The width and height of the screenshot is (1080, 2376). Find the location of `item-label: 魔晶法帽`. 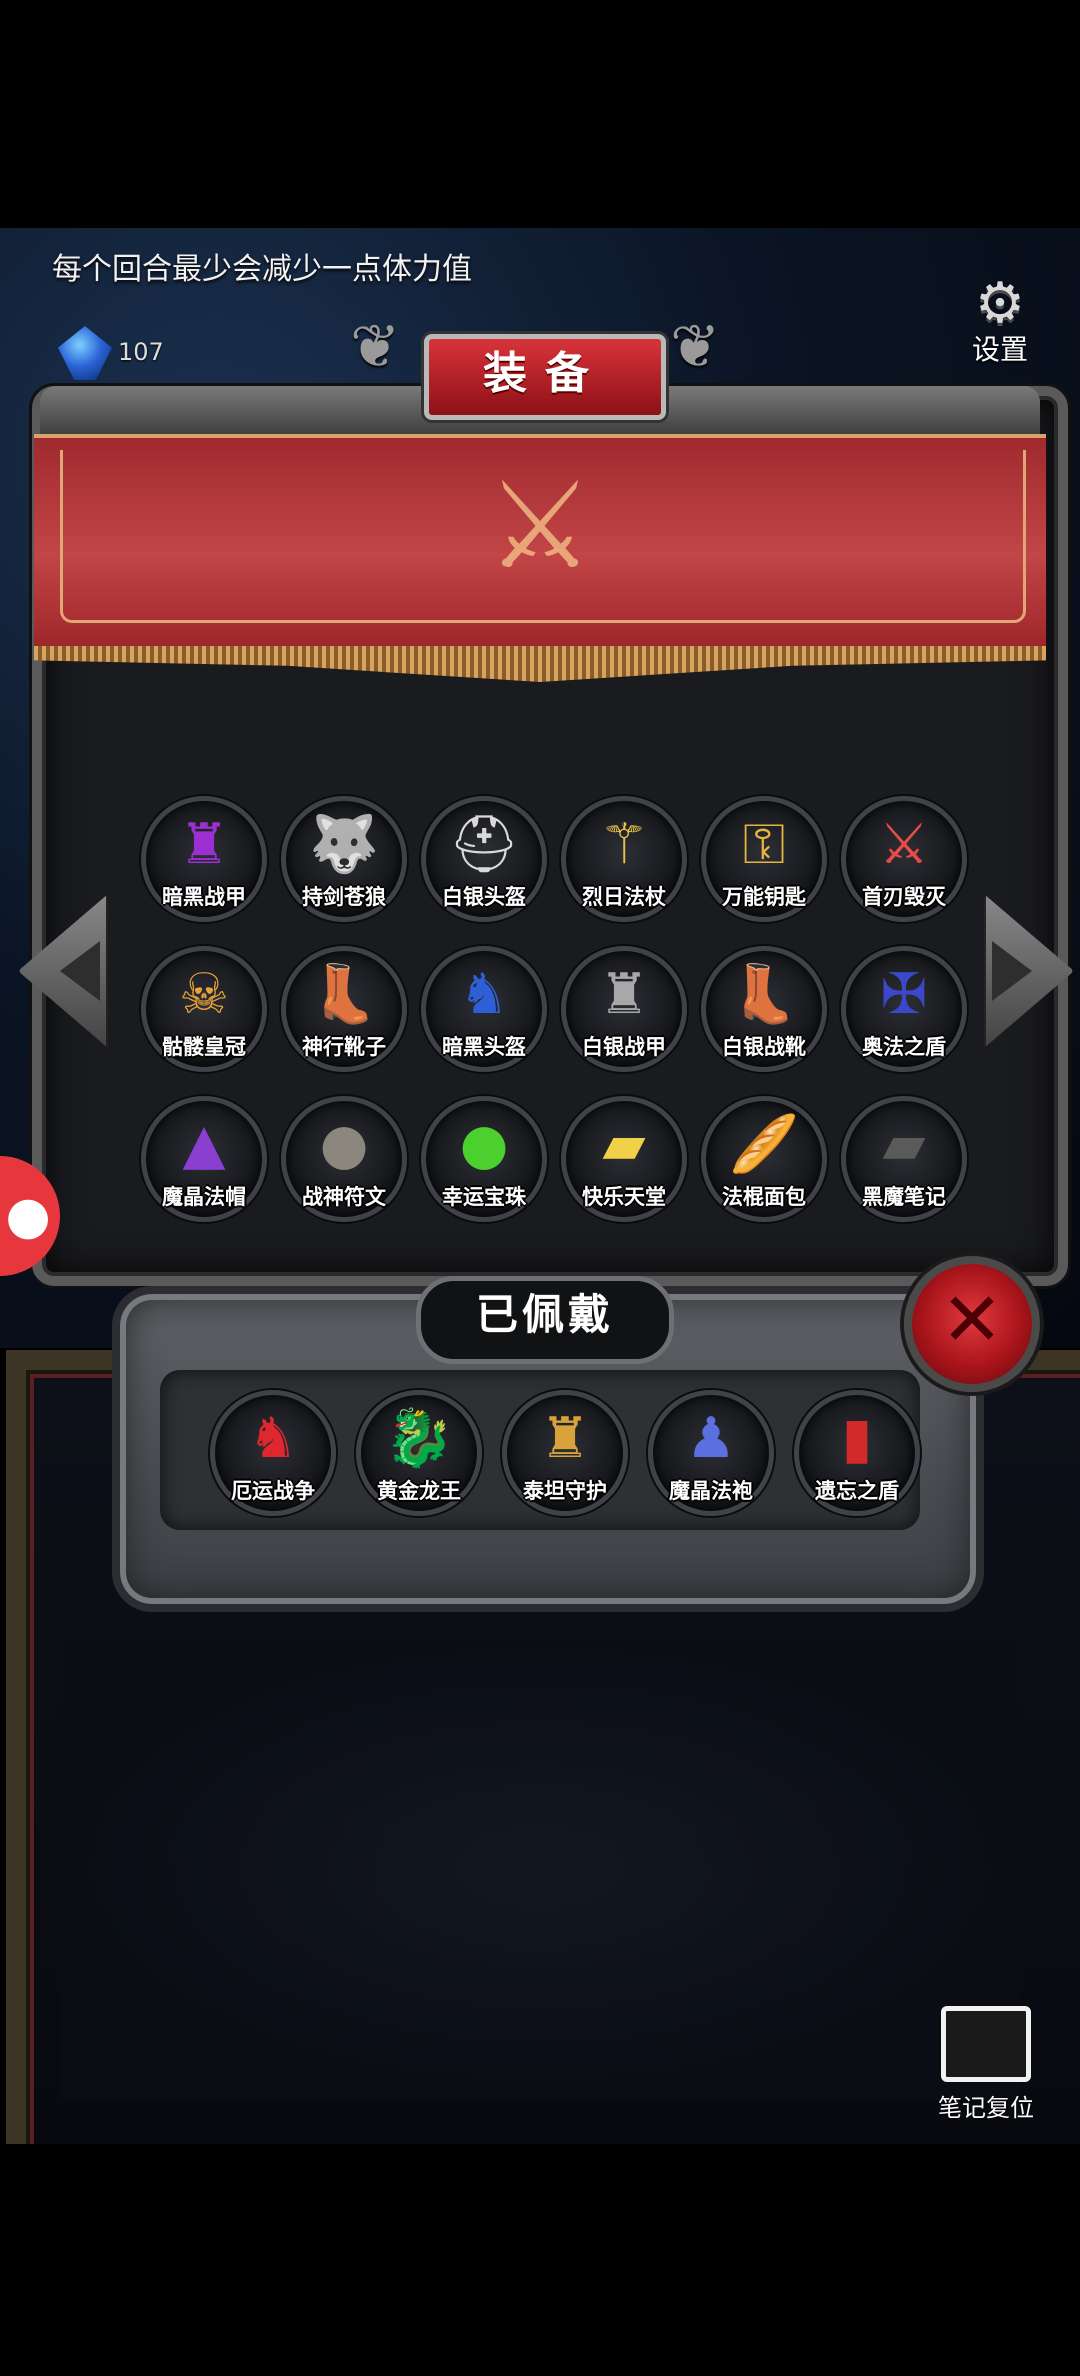

item-label: 魔晶法帽 is located at coordinates (204, 1197).